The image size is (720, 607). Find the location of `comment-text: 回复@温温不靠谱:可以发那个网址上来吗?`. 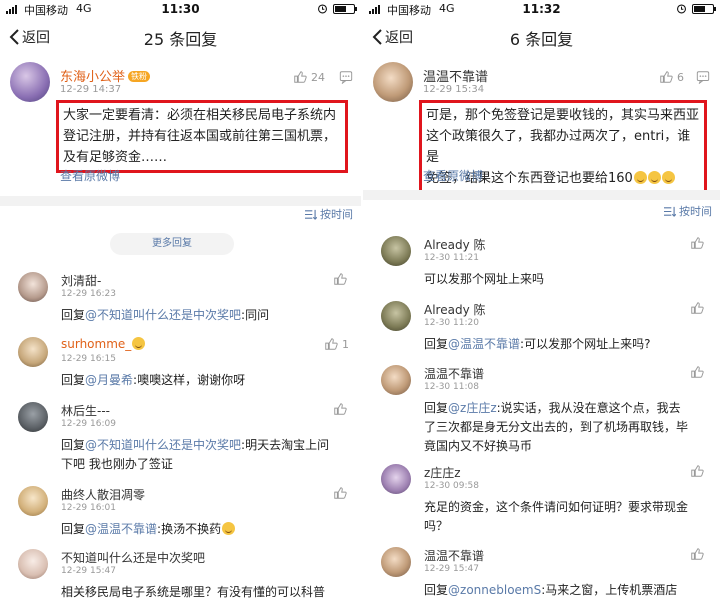

comment-text: 回复@温温不靠谱:可以发那个网址上来吗? is located at coordinates (537, 344).